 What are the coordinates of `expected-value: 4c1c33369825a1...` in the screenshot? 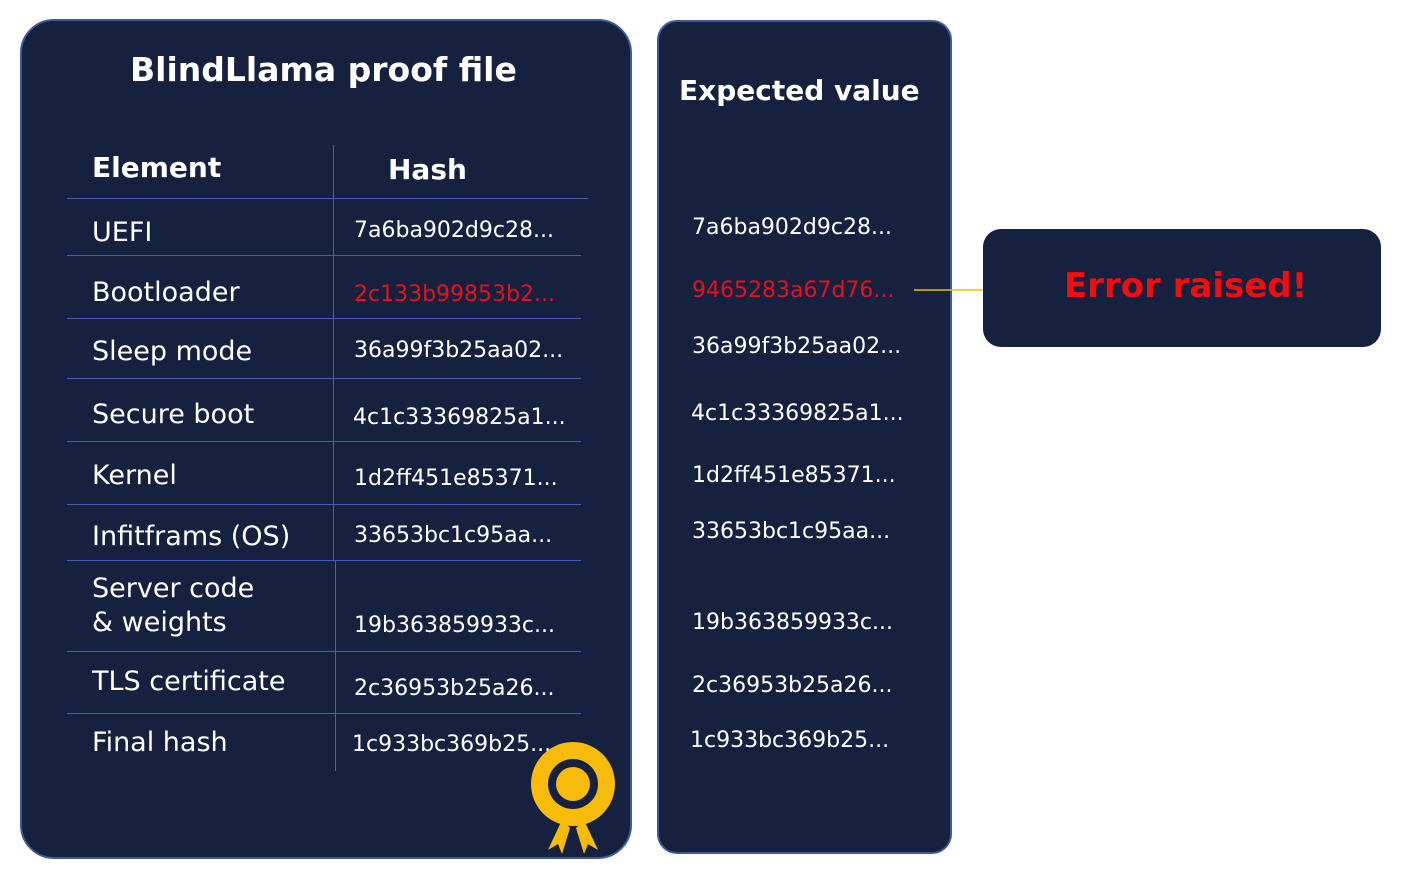 It's located at (797, 413).